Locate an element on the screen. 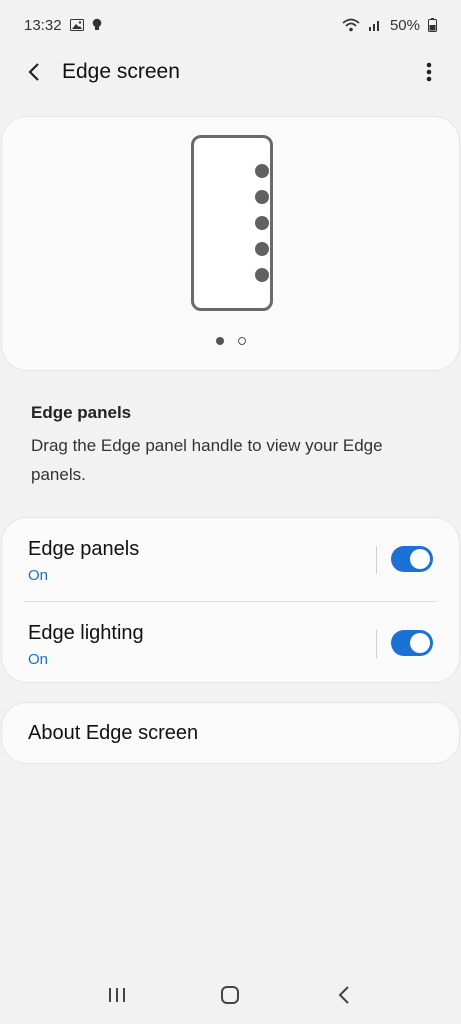  battery-percent: 50% is located at coordinates (404, 25).